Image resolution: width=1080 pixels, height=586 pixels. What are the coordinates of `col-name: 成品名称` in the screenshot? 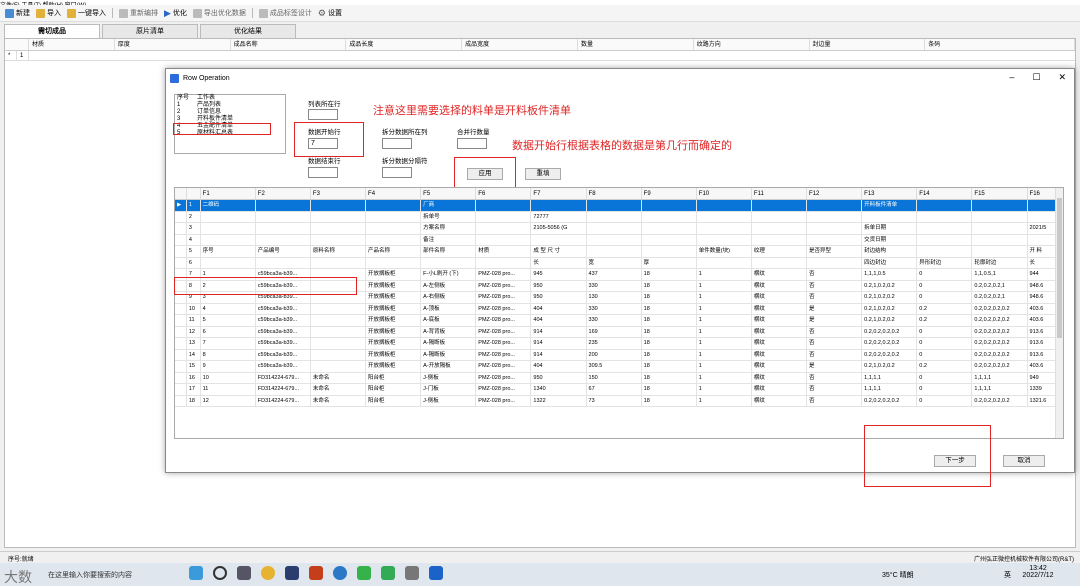 It's located at (289, 44).